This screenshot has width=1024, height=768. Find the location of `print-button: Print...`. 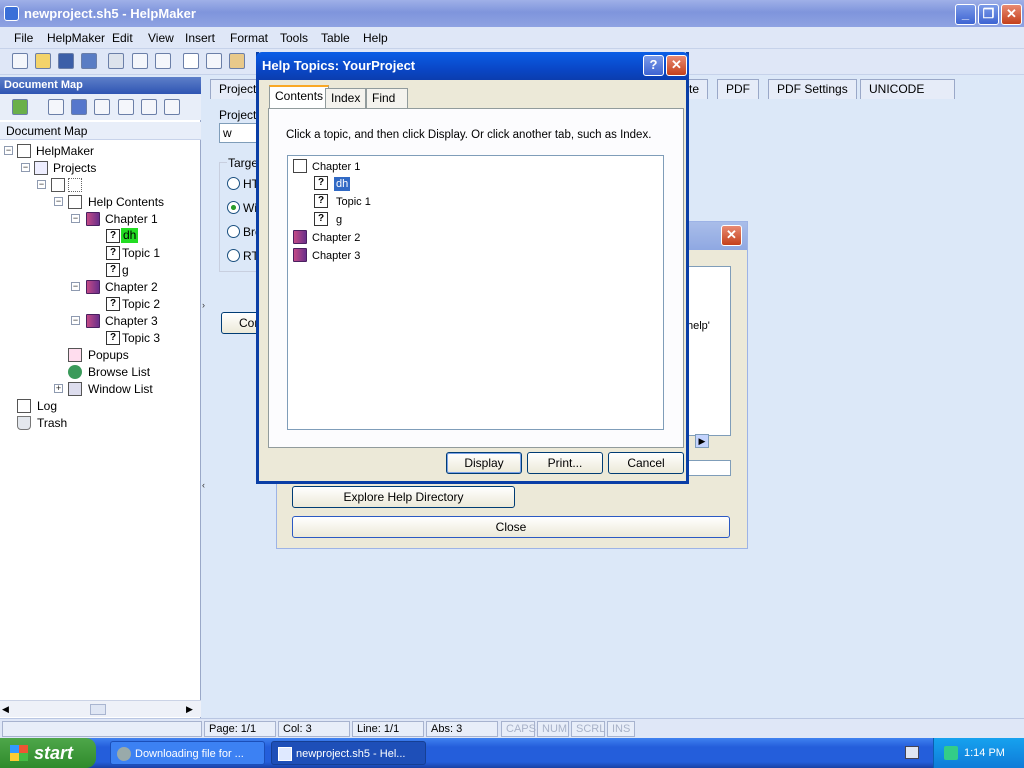

print-button: Print... is located at coordinates (565, 463).